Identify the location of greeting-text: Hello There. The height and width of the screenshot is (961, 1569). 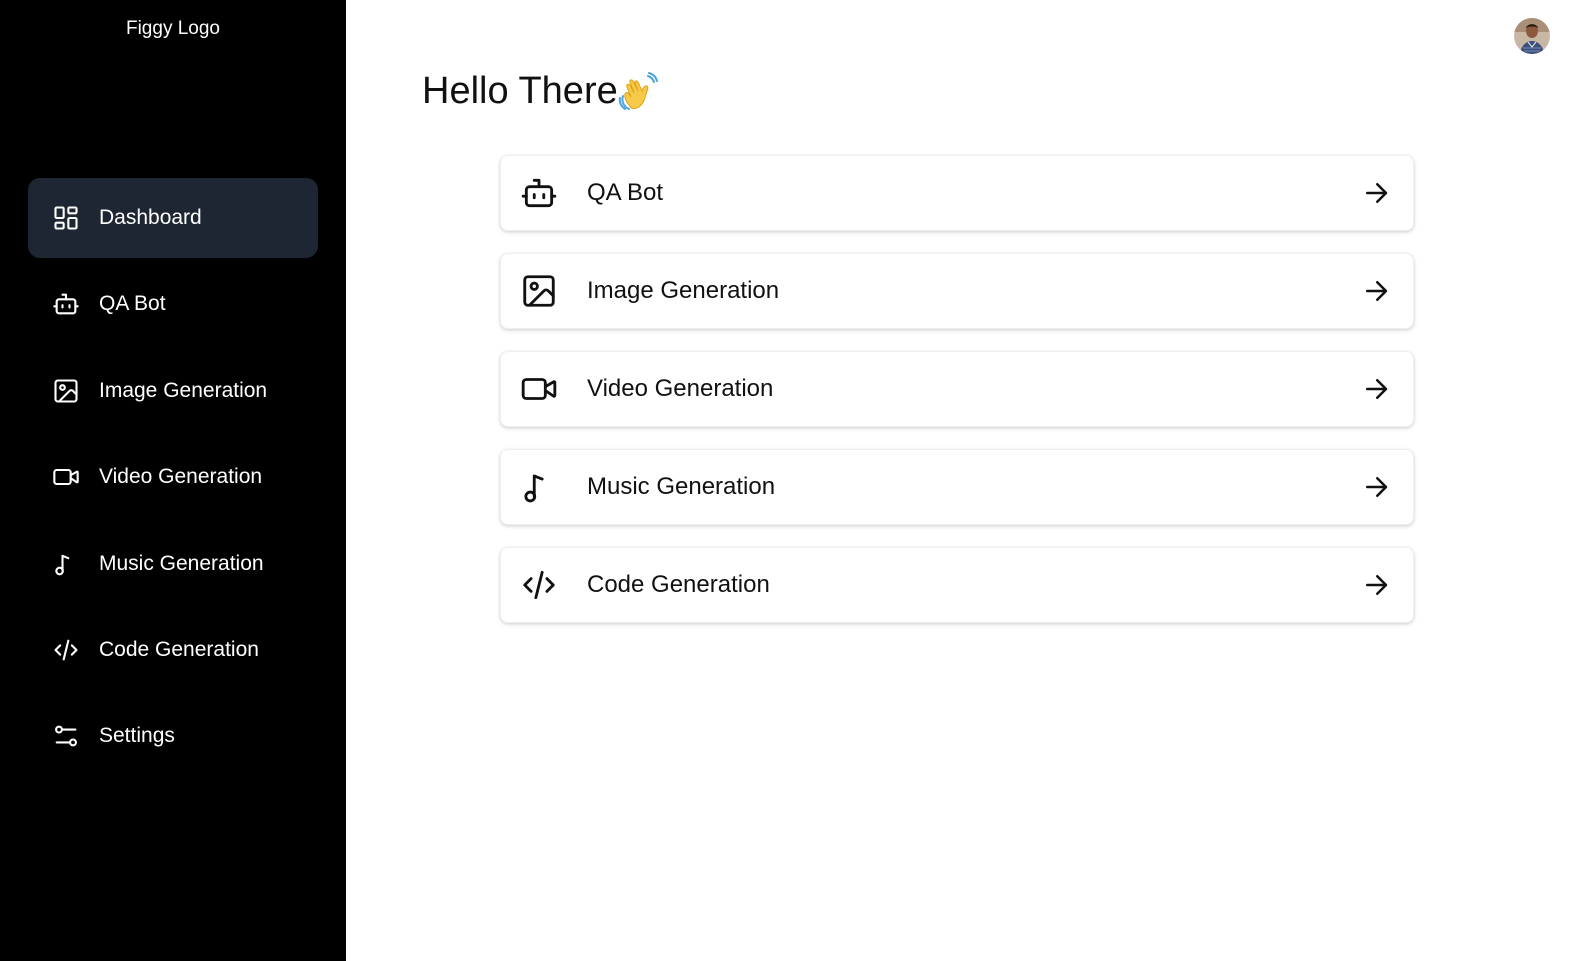
(520, 91).